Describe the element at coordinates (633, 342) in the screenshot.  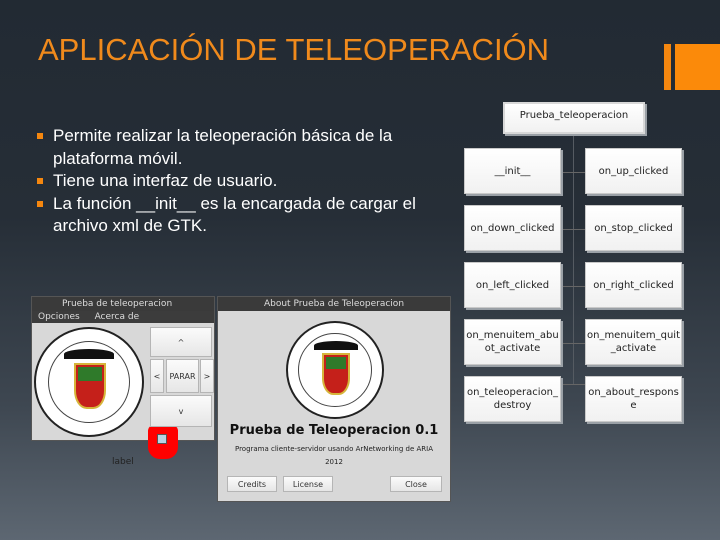
I see `method-node-menuitem-quit: on_menuitem_quit_activate` at that location.